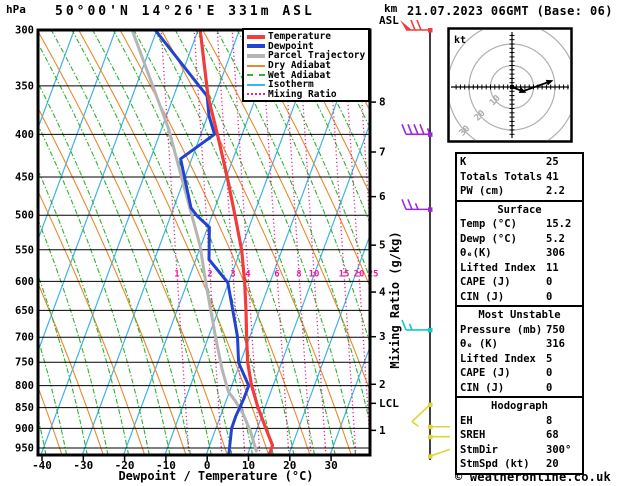 The image size is (629, 486). What do you see at coordinates (549, 420) in the screenshot?
I see `panel-row-value: 8` at bounding box center [549, 420].